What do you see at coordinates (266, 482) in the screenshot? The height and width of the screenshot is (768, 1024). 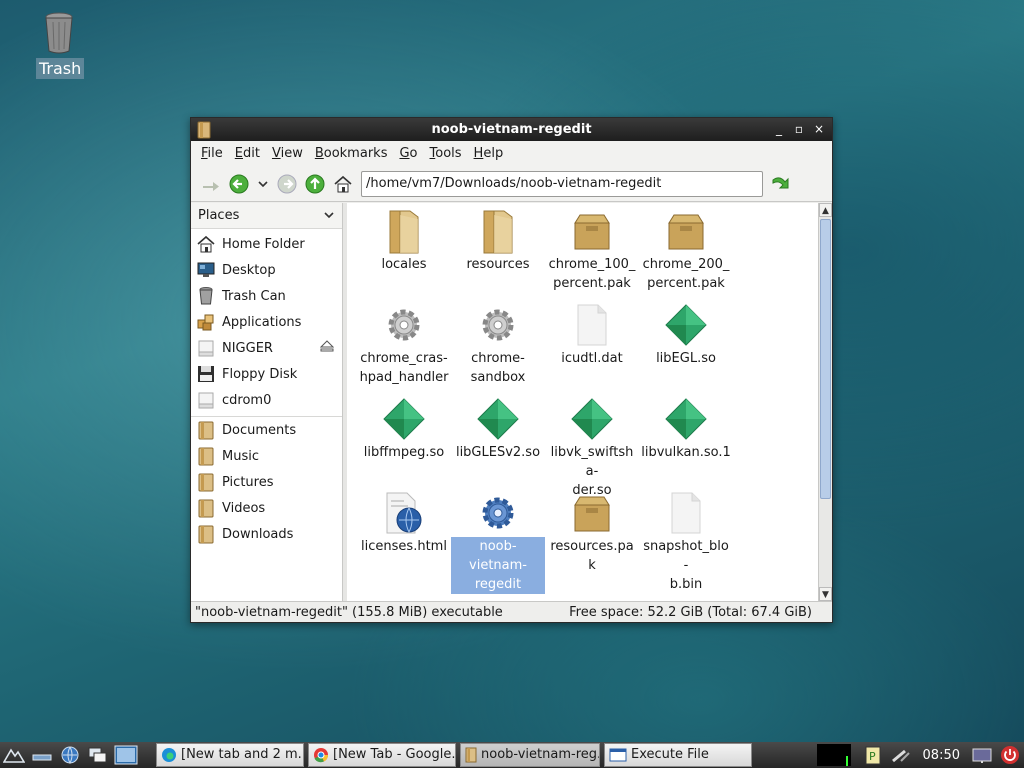 I see `sidebar-item-pictures: Pictures` at bounding box center [266, 482].